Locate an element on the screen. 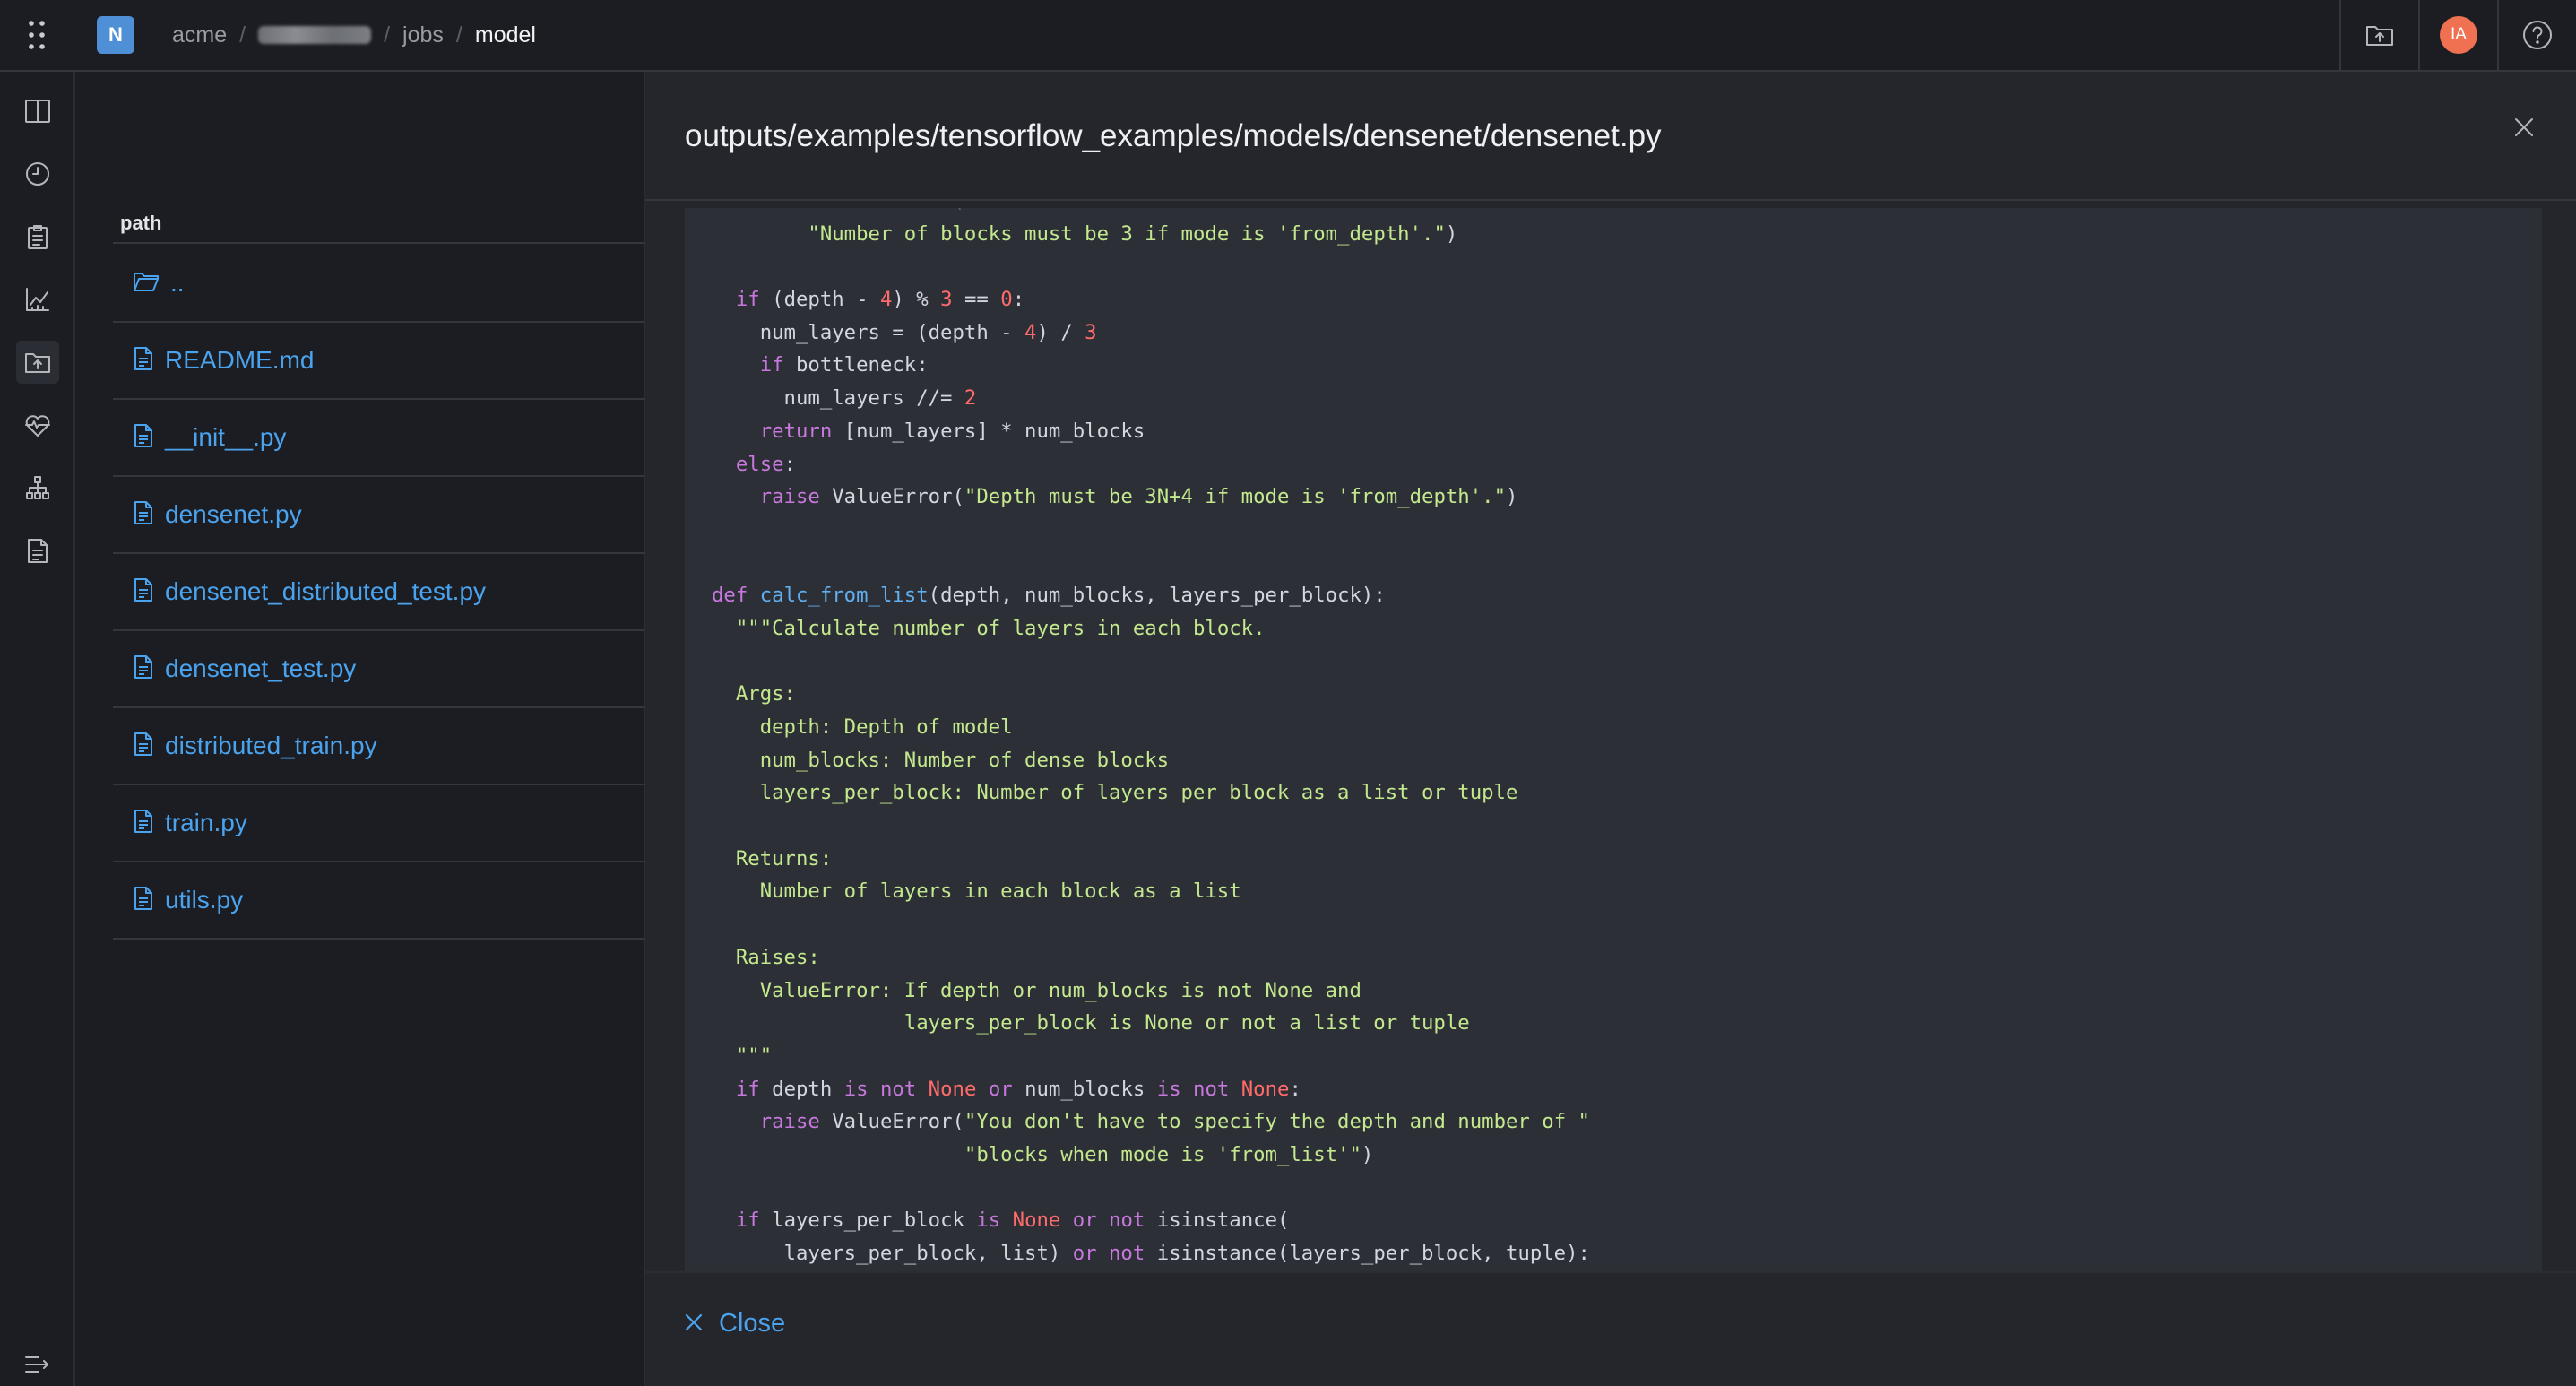  top-bar: N acme / / jobs / model IA is located at coordinates (1288, 36).